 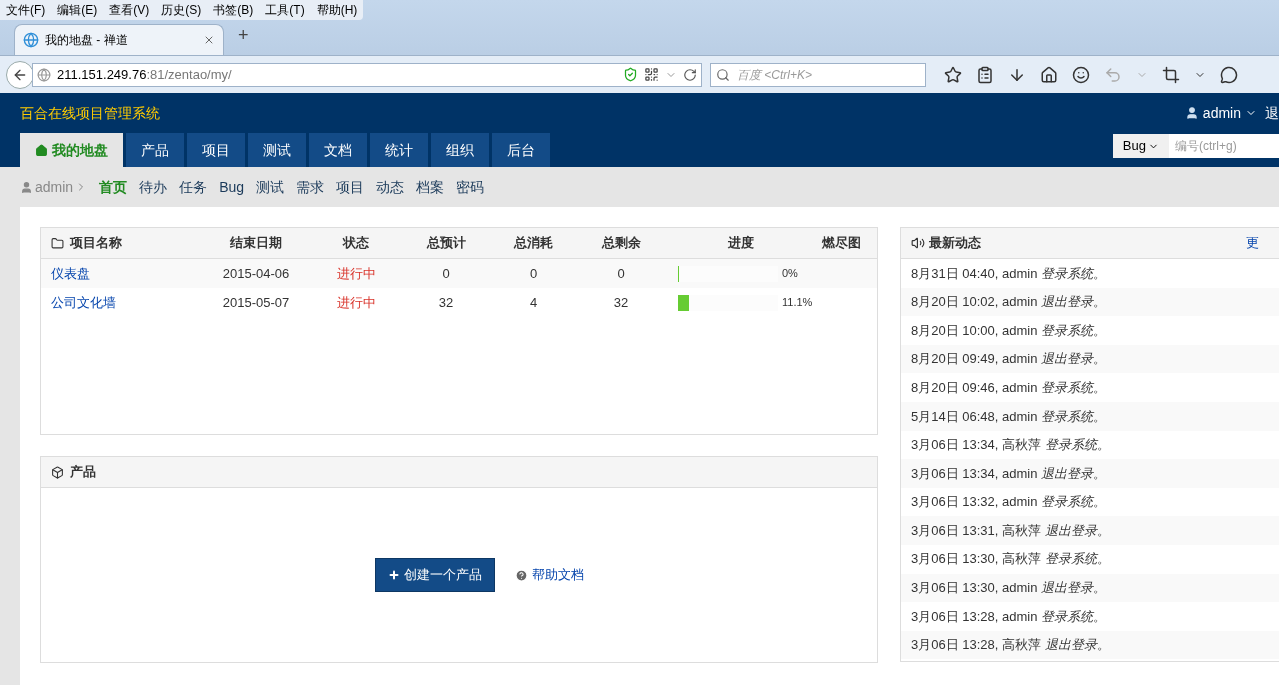 I want to click on close-icon, so click(x=209, y=40).